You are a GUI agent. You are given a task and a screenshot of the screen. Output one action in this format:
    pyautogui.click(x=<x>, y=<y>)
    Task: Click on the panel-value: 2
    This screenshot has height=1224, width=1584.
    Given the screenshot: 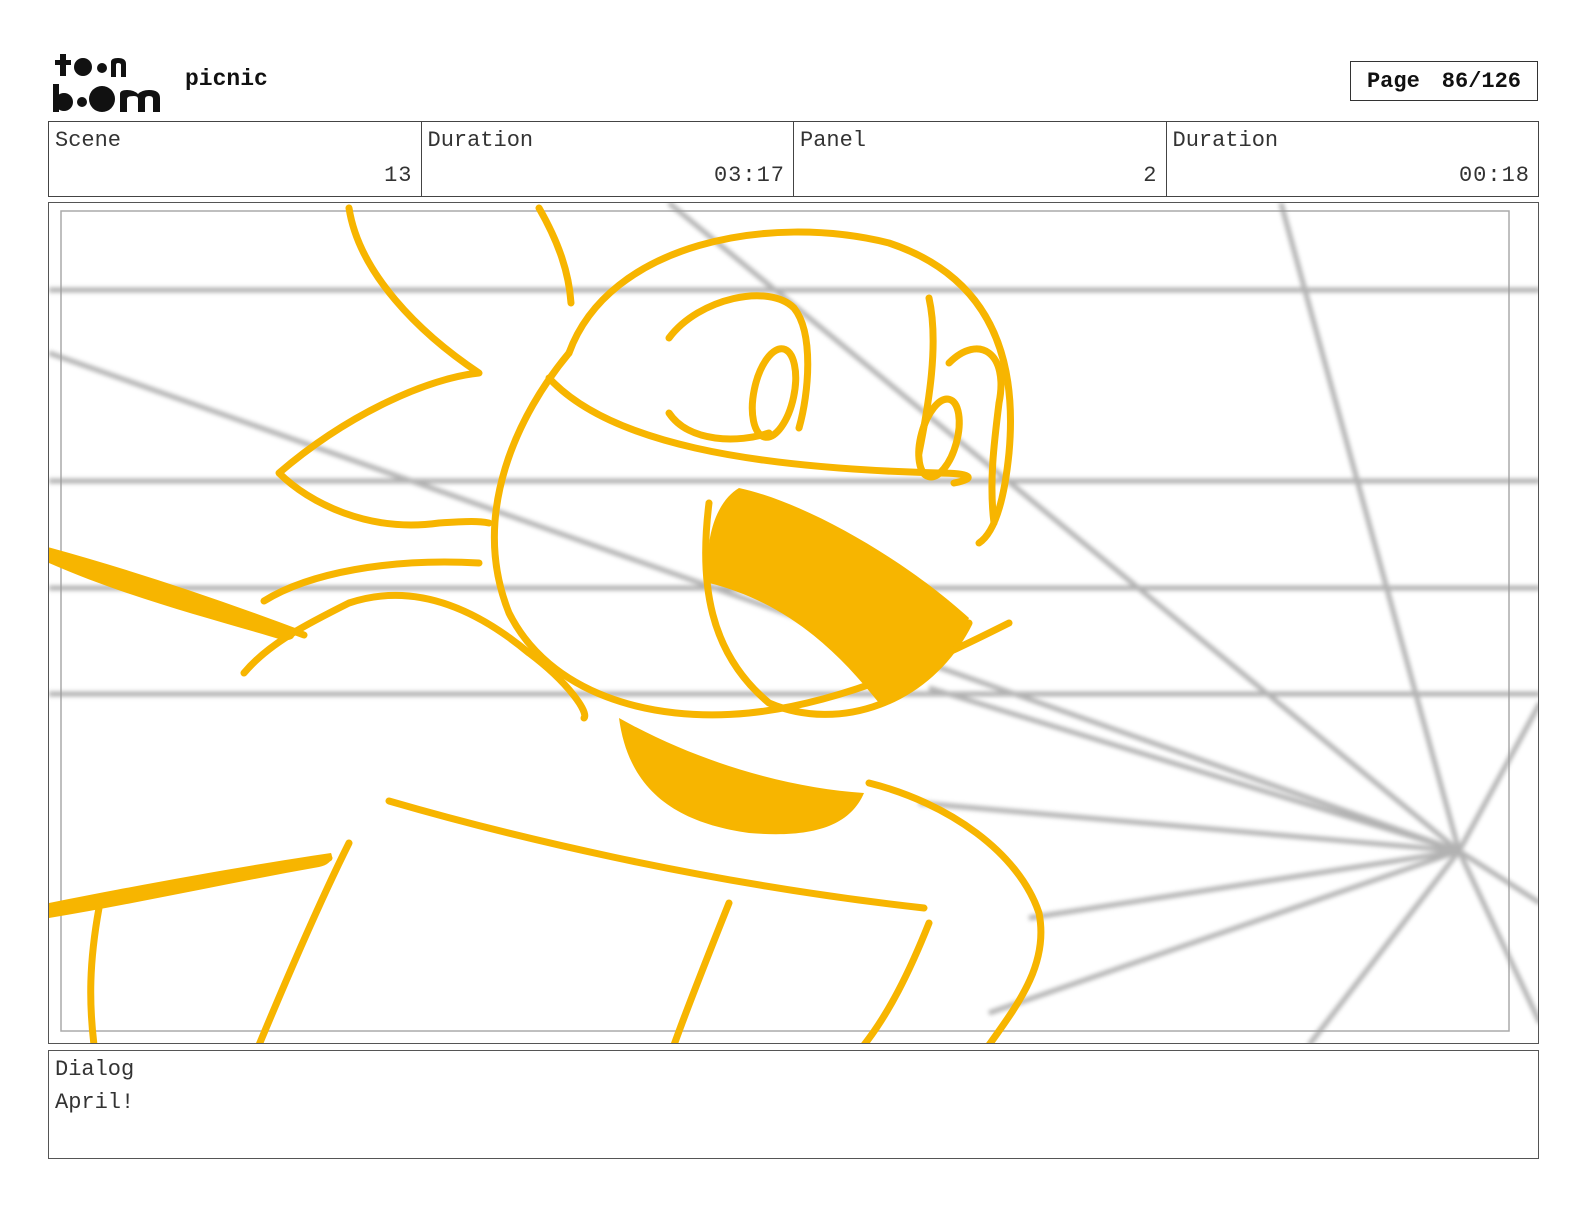 What is the action you would take?
    pyautogui.click(x=1150, y=175)
    